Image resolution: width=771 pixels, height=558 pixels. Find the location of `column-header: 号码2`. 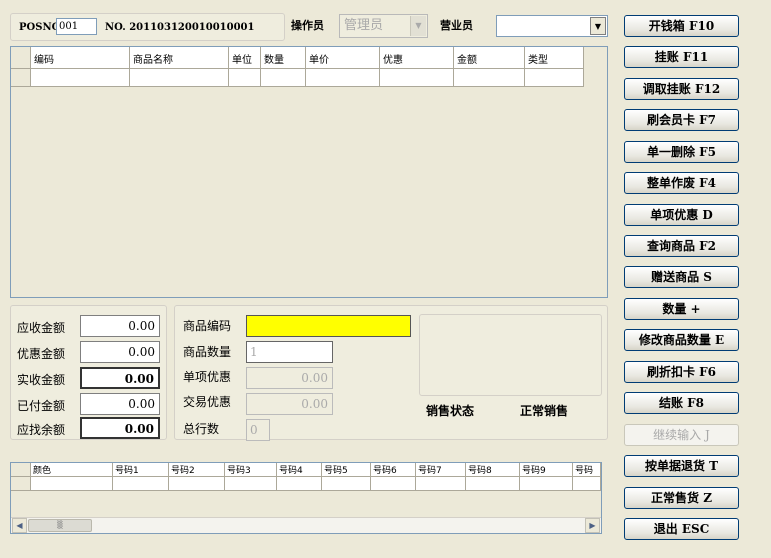

column-header: 号码2 is located at coordinates (197, 470).